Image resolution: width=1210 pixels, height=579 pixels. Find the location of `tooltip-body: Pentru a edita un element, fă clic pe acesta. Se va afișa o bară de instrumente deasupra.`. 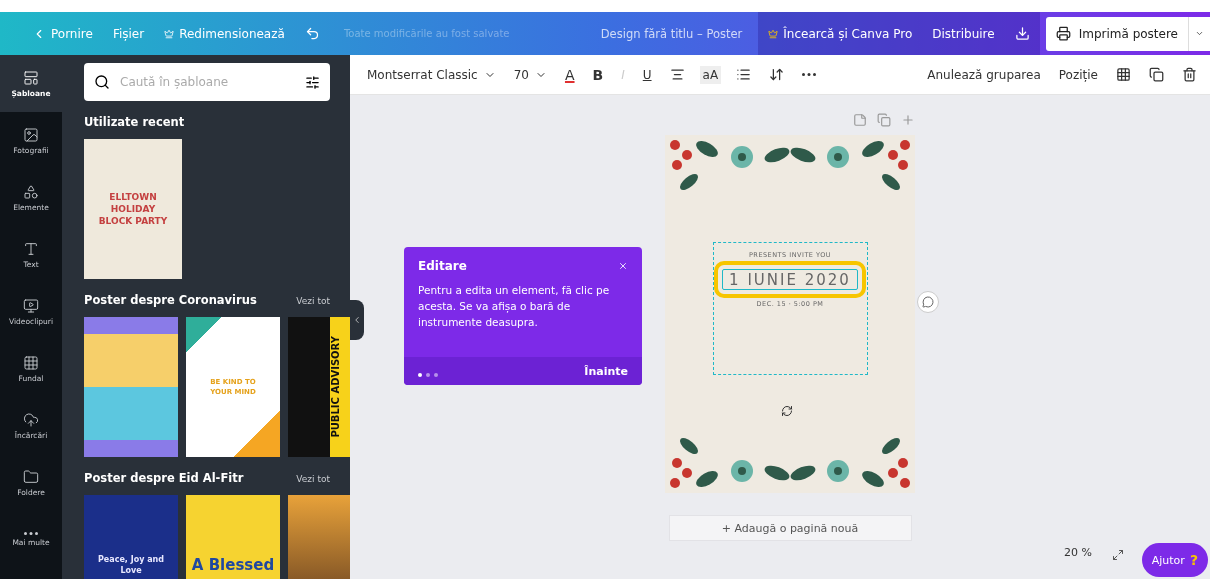

tooltip-body: Pentru a edita un element, fă clic pe acesta. Se va afișa o bară de instrumente deasupra. is located at coordinates (514, 306).